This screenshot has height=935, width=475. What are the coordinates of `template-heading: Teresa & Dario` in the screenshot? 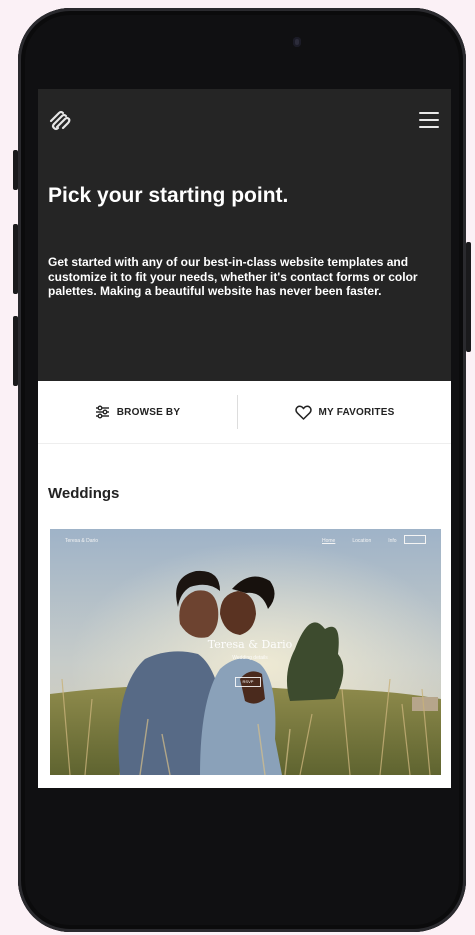 It's located at (250, 644).